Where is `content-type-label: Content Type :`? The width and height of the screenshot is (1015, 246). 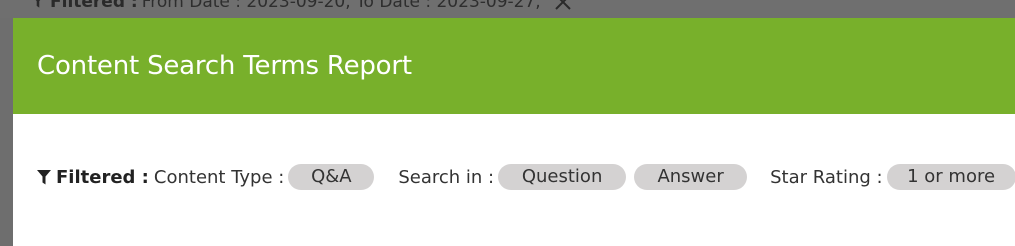 content-type-label: Content Type : is located at coordinates (219, 177).